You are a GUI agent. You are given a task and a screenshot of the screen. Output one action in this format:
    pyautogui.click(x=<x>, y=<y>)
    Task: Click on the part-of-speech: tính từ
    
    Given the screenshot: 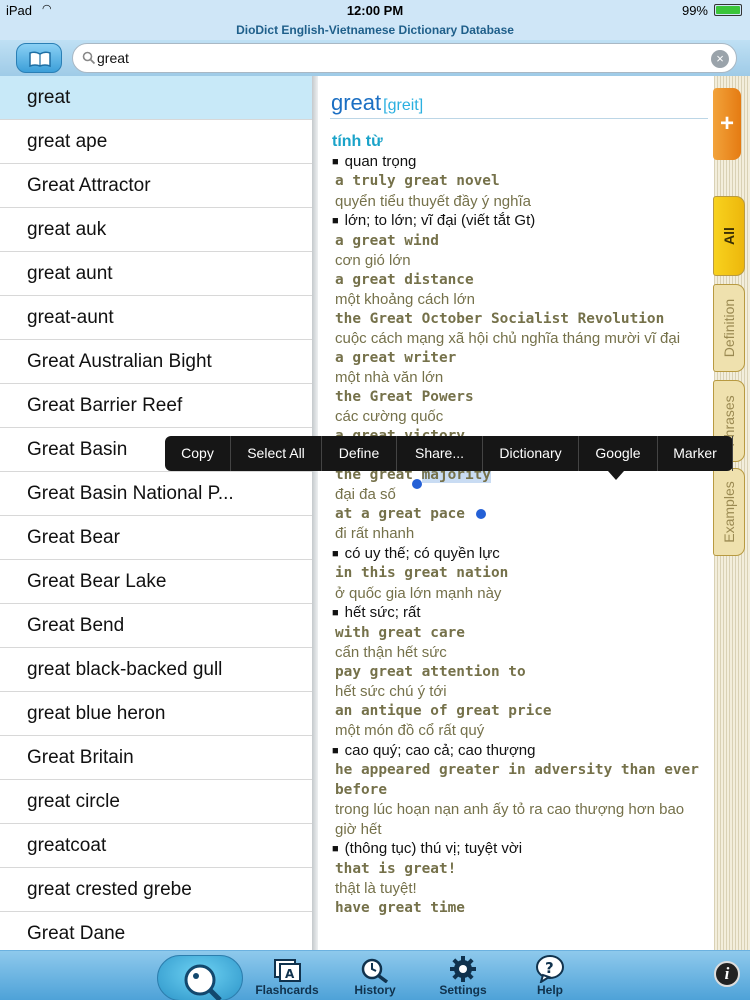 What is the action you would take?
    pyautogui.click(x=357, y=141)
    